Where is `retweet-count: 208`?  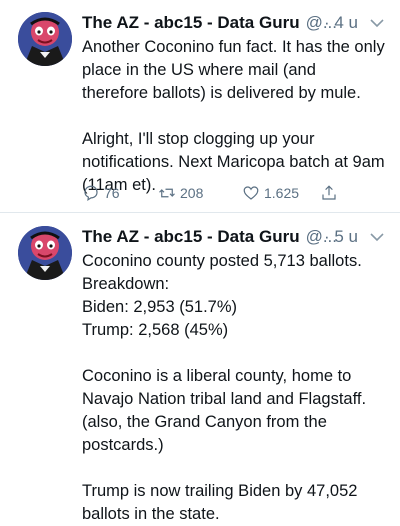
retweet-count: 208 is located at coordinates (192, 193).